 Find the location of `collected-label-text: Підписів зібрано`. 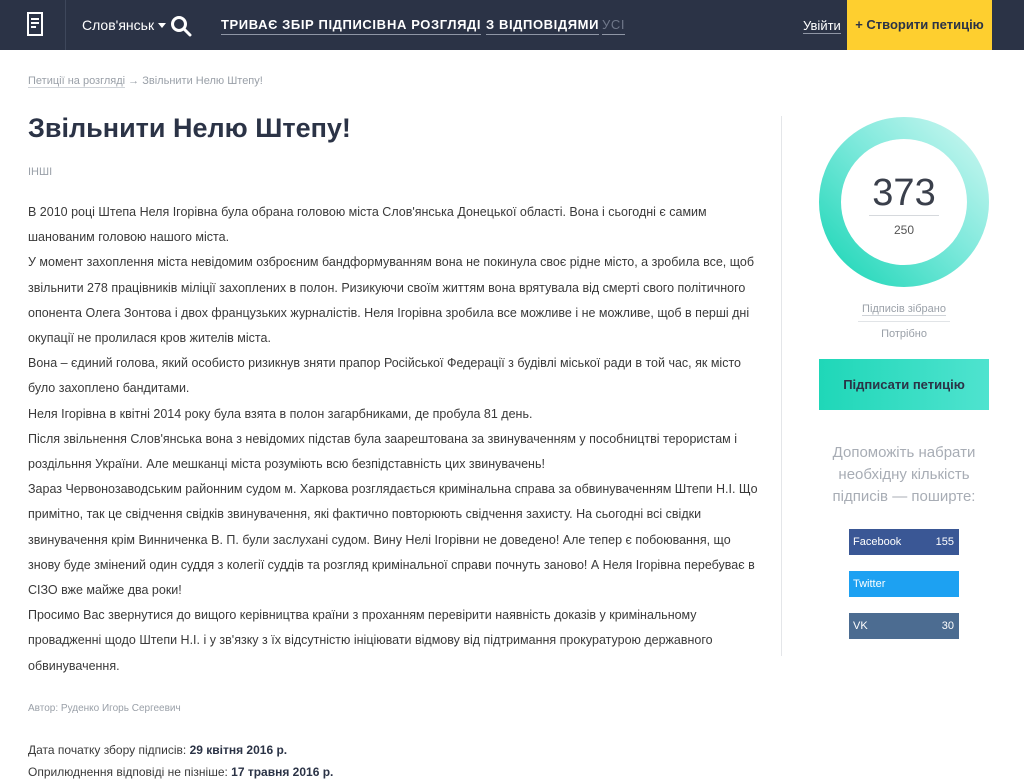

collected-label-text: Підписів зібрано is located at coordinates (904, 309).